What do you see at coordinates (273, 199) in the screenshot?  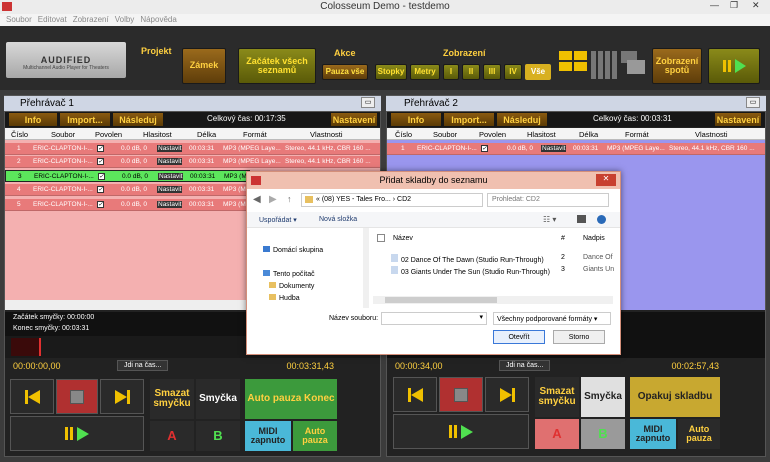 I see `forward-arrow-icon: ▶` at bounding box center [273, 199].